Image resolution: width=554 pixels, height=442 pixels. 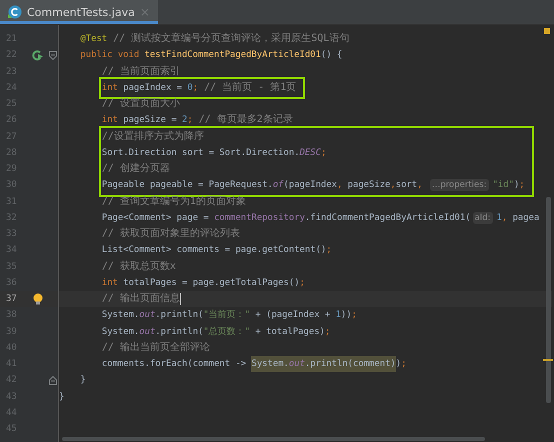 I want to click on static-field: DESC, so click(x=310, y=152).